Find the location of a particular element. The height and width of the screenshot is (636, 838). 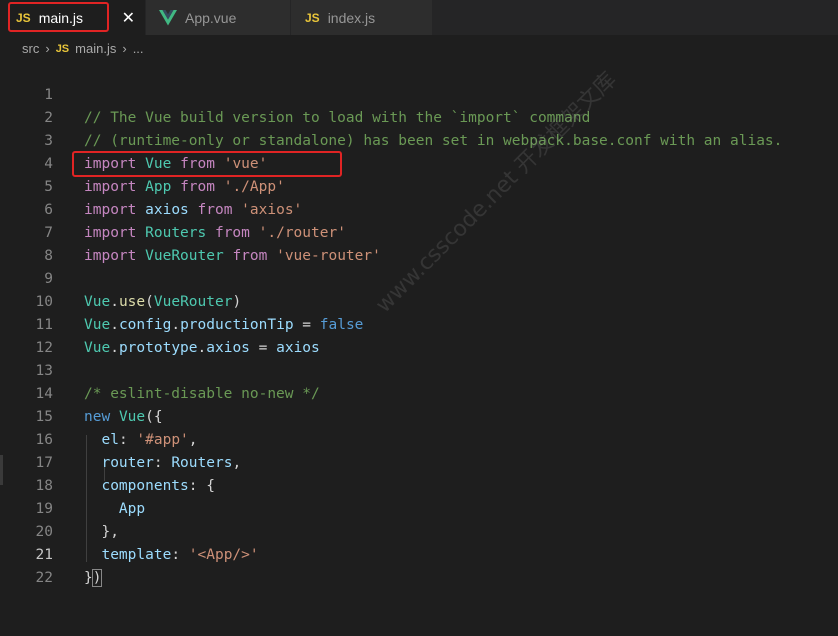

code-line: 9 Vue.use(VueRouter) is located at coordinates (419, 277).